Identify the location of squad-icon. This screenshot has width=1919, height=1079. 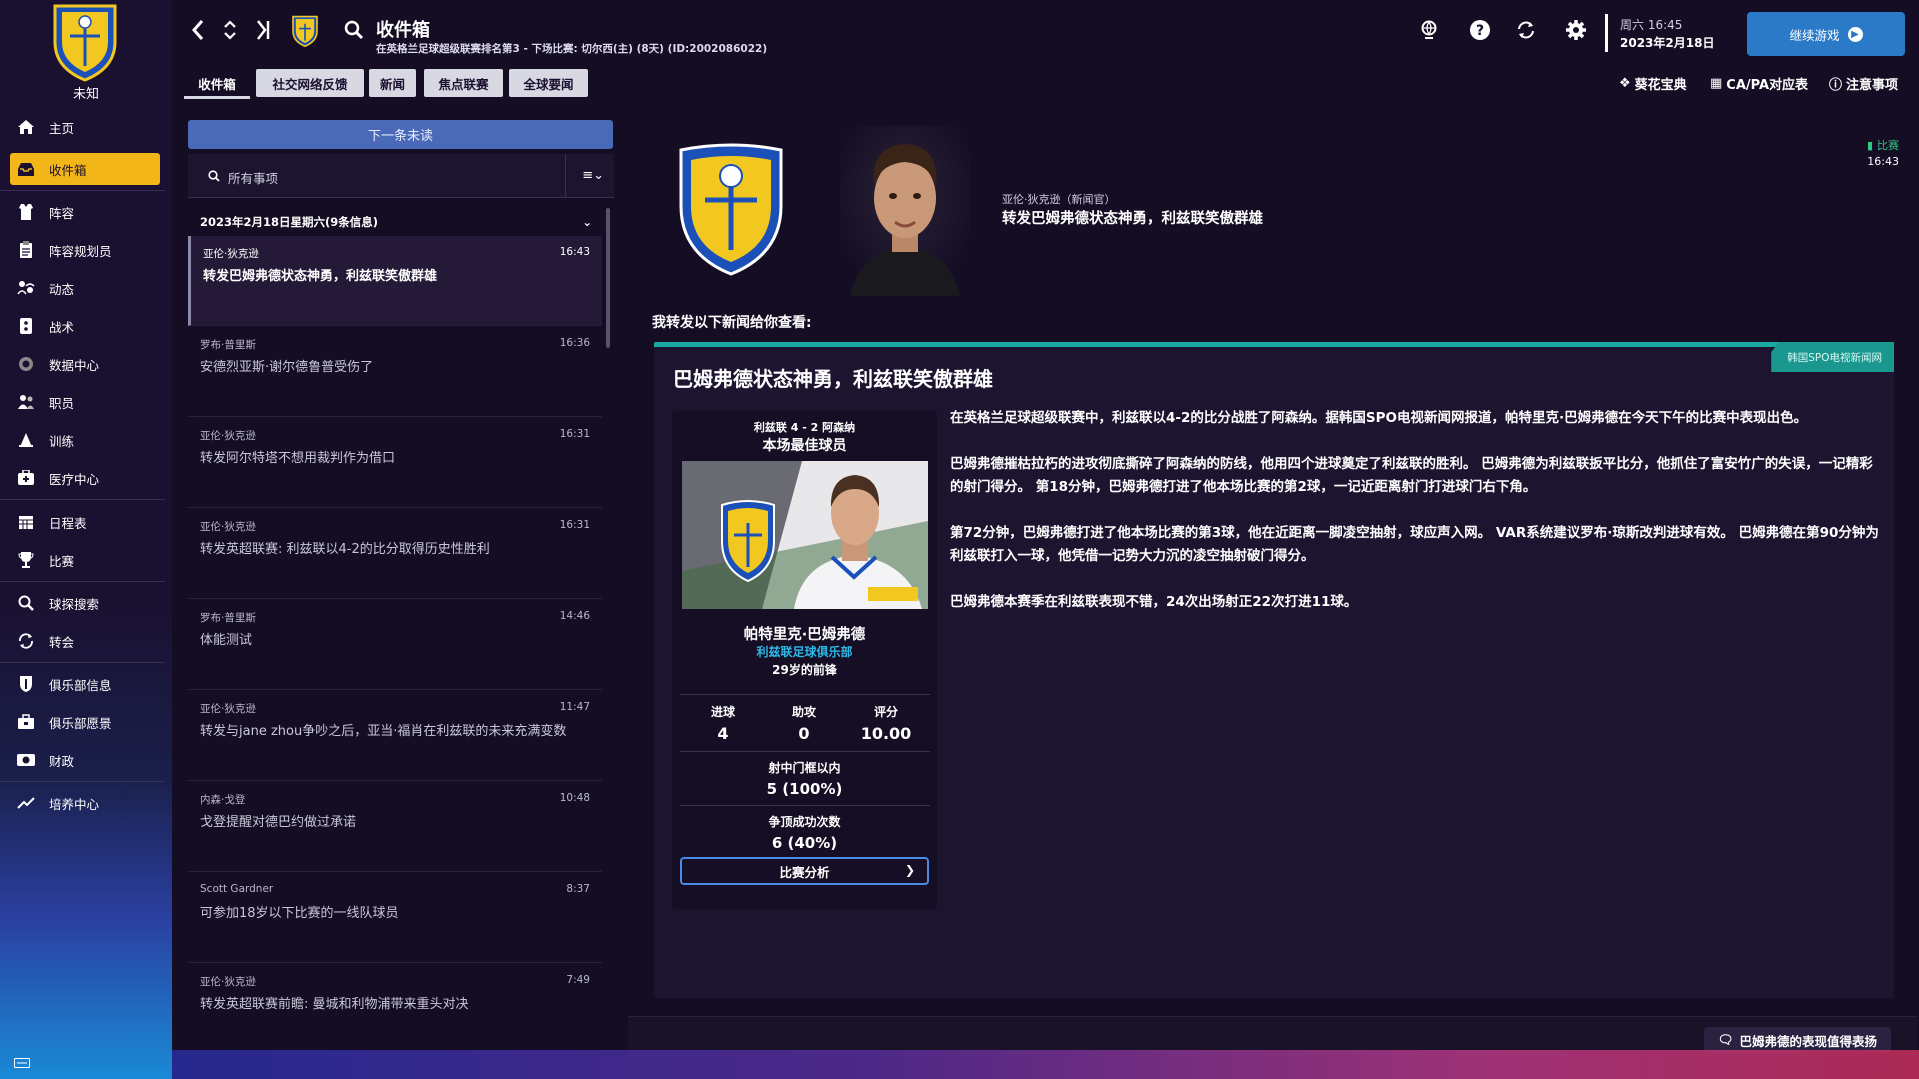
(26, 212).